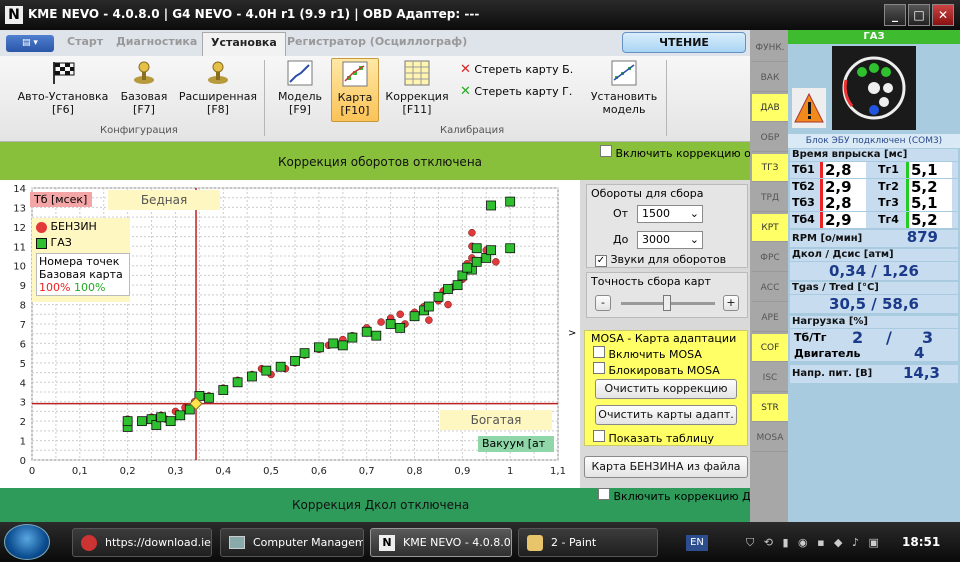  What do you see at coordinates (80, 471) in the screenshot?
I see `x-tick-label: 0,1` at bounding box center [80, 471].